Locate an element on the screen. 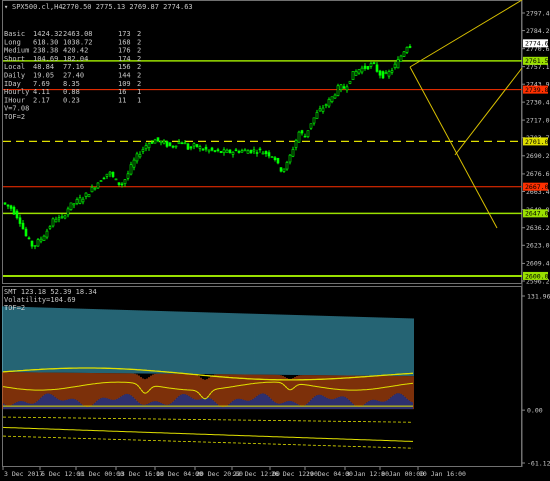 This screenshot has width=550, height=481. svg-text: 2761.50 is located at coordinates (537, 61).